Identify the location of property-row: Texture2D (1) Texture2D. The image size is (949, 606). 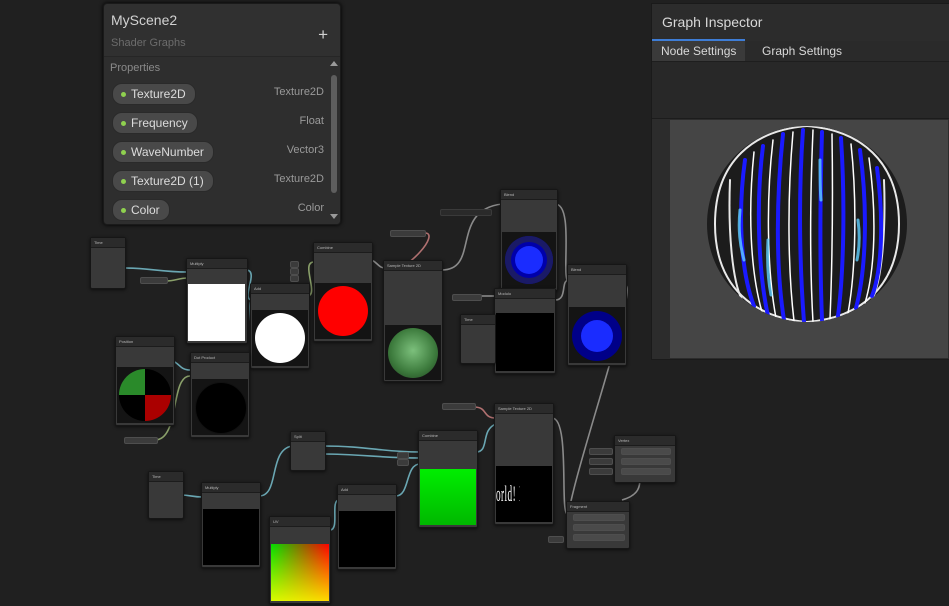
(220, 181).